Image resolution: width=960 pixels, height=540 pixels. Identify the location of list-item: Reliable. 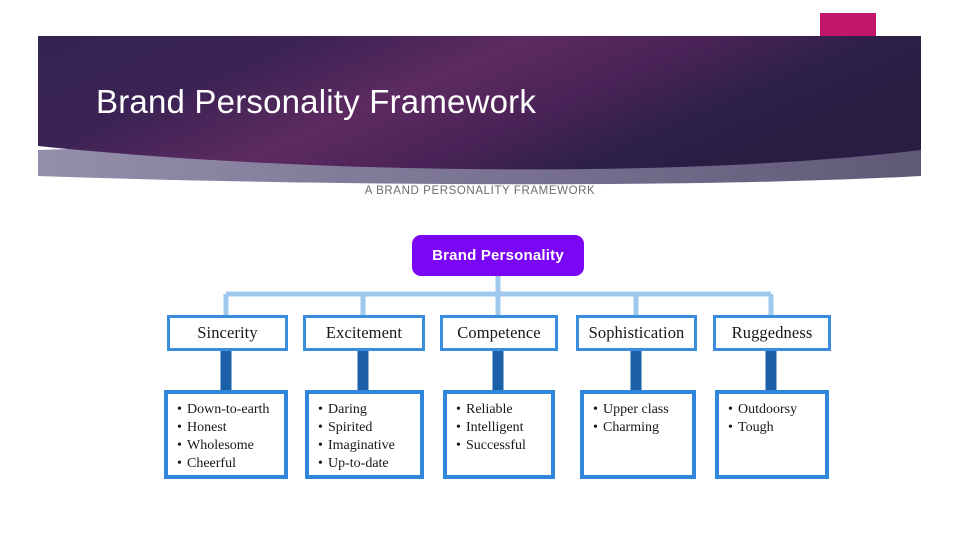
(503, 410).